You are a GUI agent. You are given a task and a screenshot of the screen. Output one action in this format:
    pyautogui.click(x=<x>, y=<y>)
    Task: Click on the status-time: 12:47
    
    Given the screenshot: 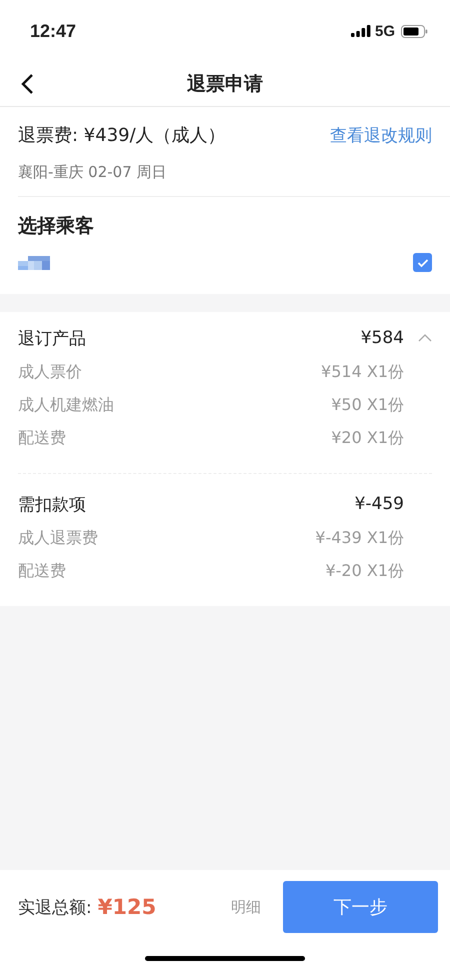 What is the action you would take?
    pyautogui.click(x=54, y=31)
    